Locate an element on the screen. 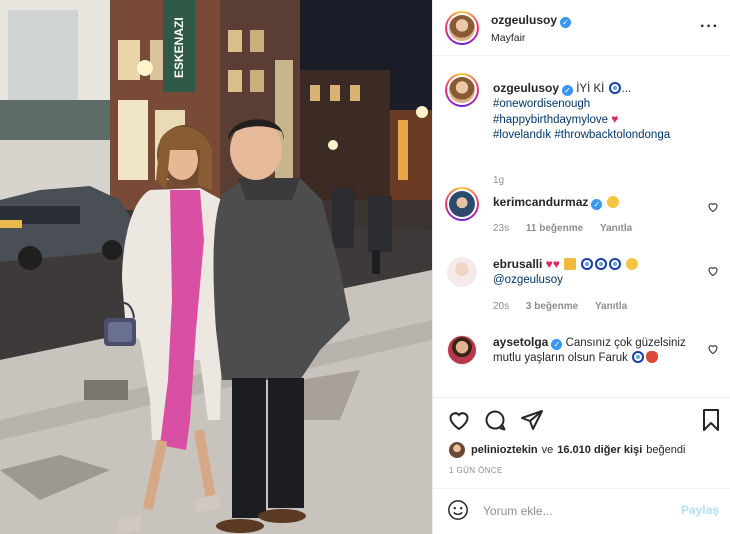  heart-eyes-emoji-icon is located at coordinates (612, 202).